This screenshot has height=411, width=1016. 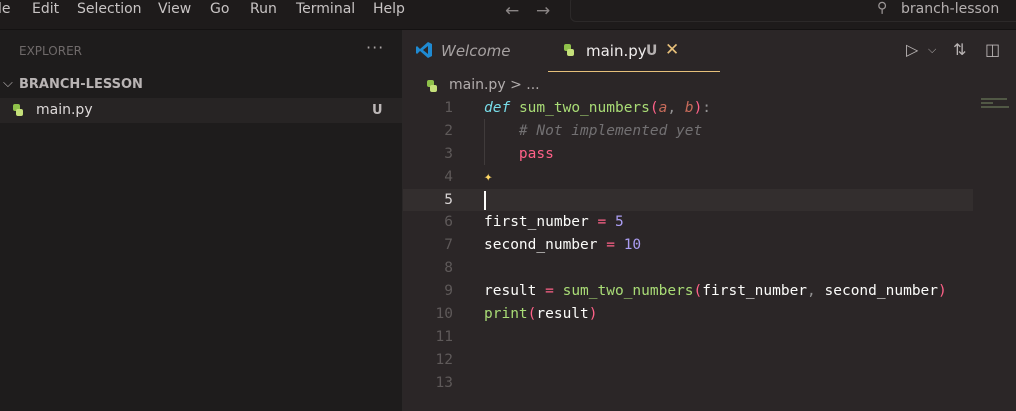 I want to click on search-text: branch-lesson, so click(x=950, y=9).